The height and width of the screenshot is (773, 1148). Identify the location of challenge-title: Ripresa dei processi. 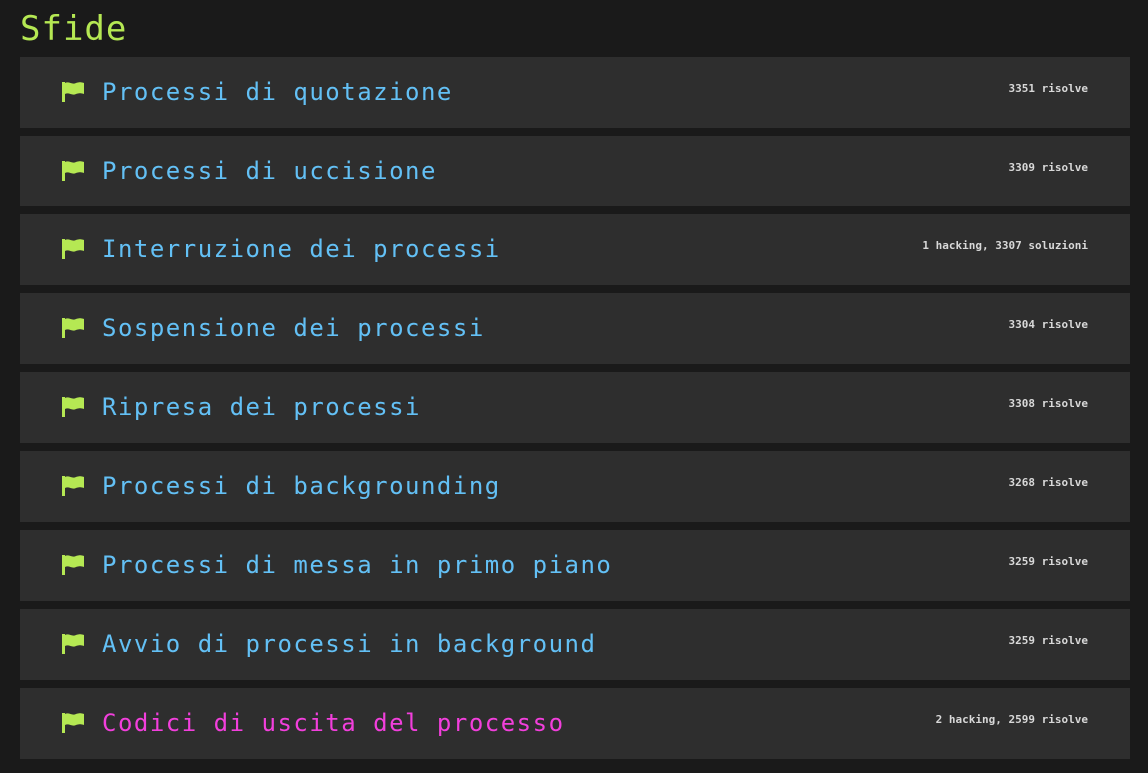
(261, 407).